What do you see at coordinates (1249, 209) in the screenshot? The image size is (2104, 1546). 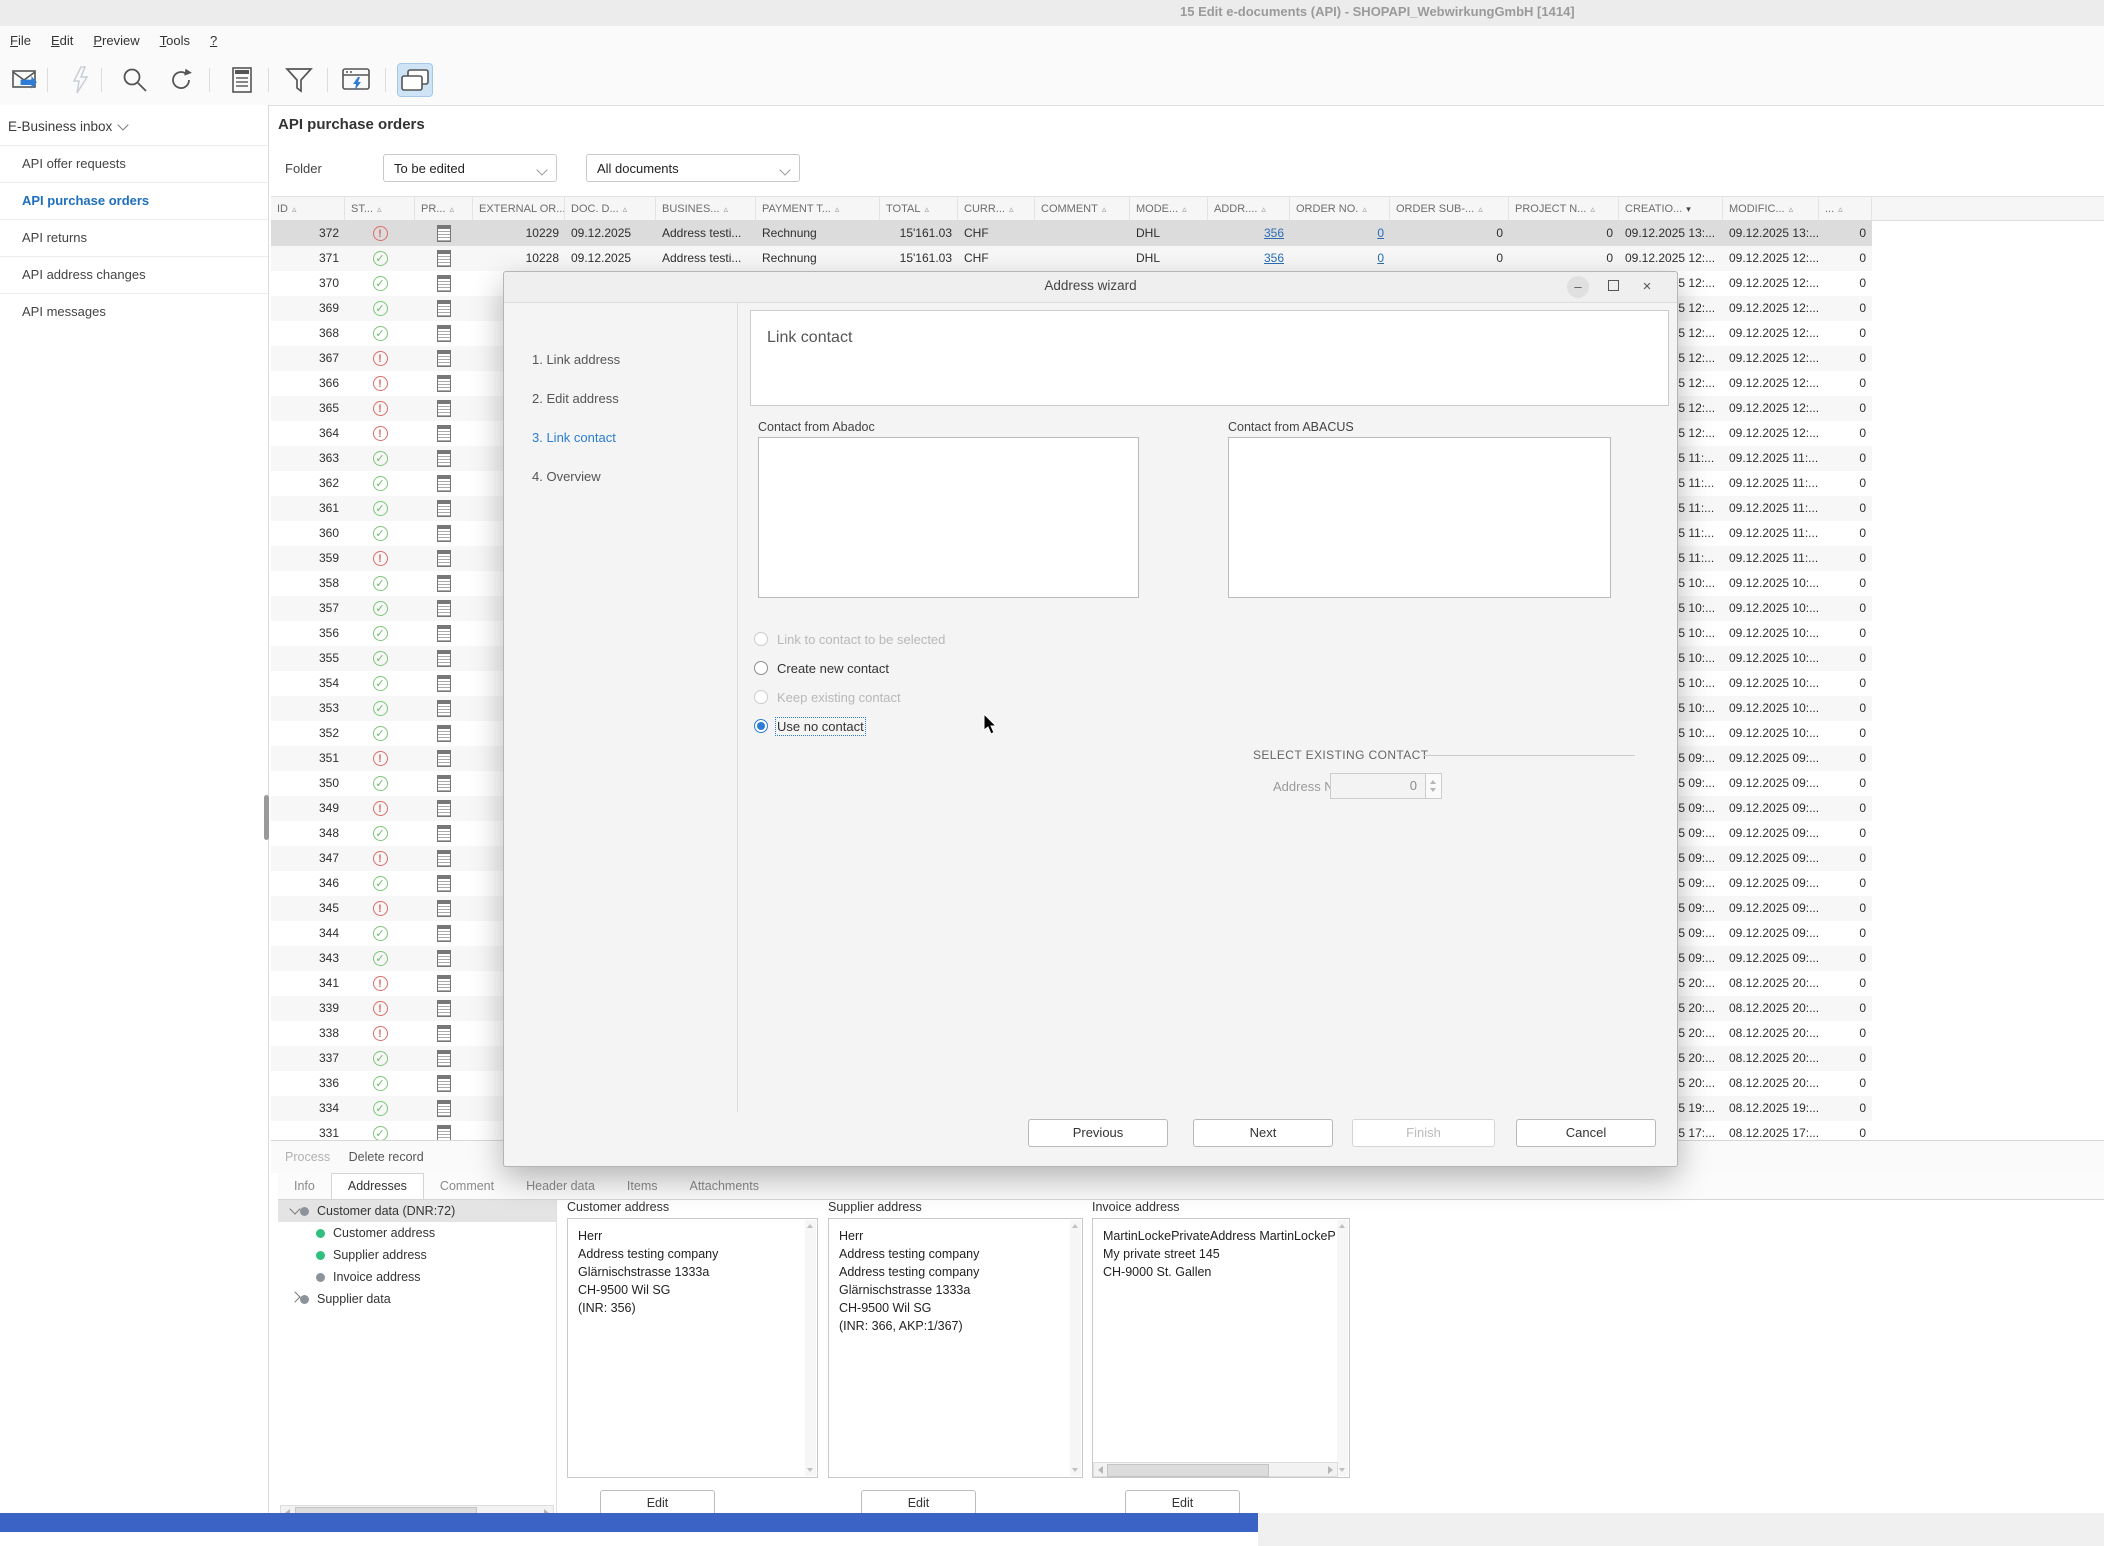 I see `column-header-addr: ADDR.... ▵` at bounding box center [1249, 209].